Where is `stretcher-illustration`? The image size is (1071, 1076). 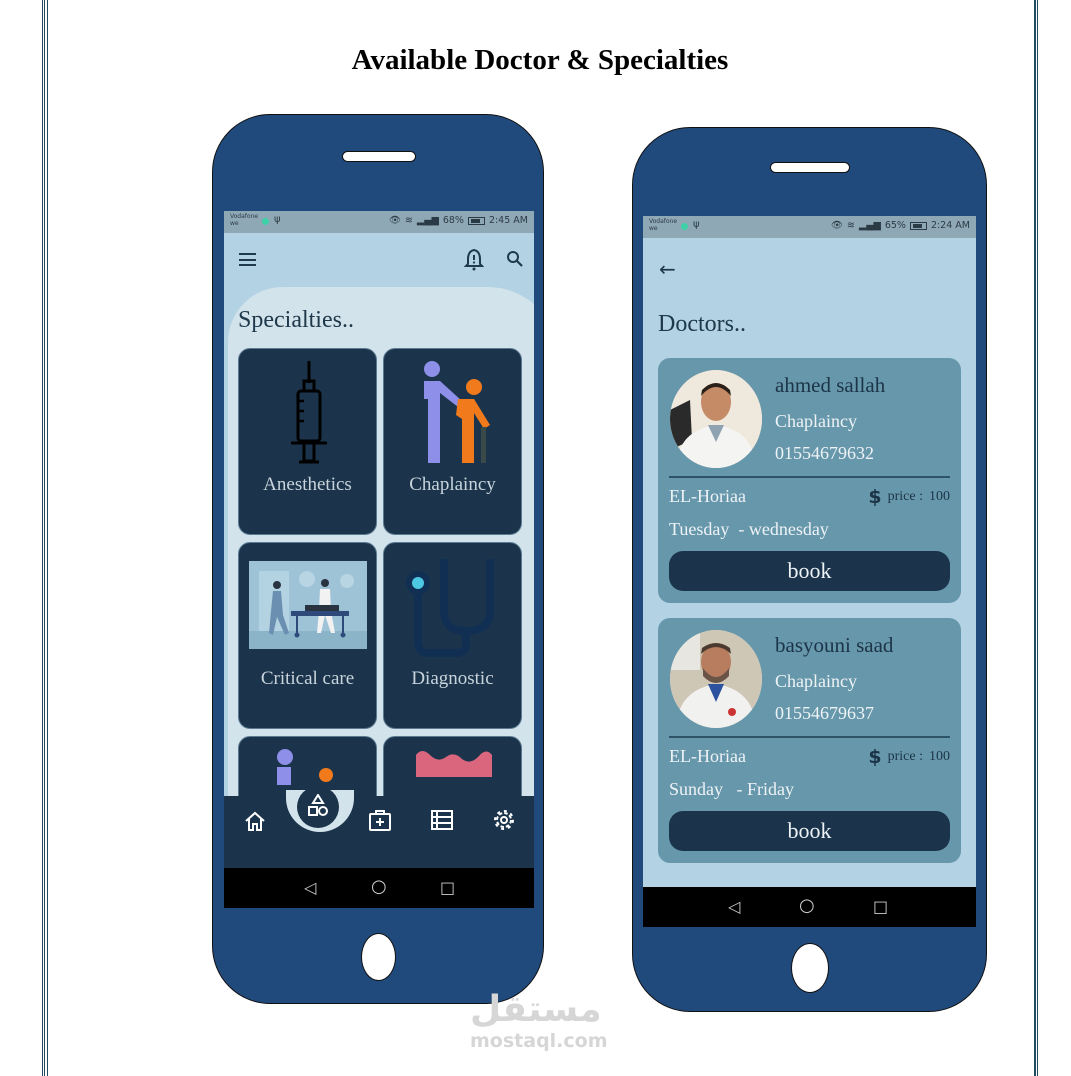 stretcher-illustration is located at coordinates (308, 605).